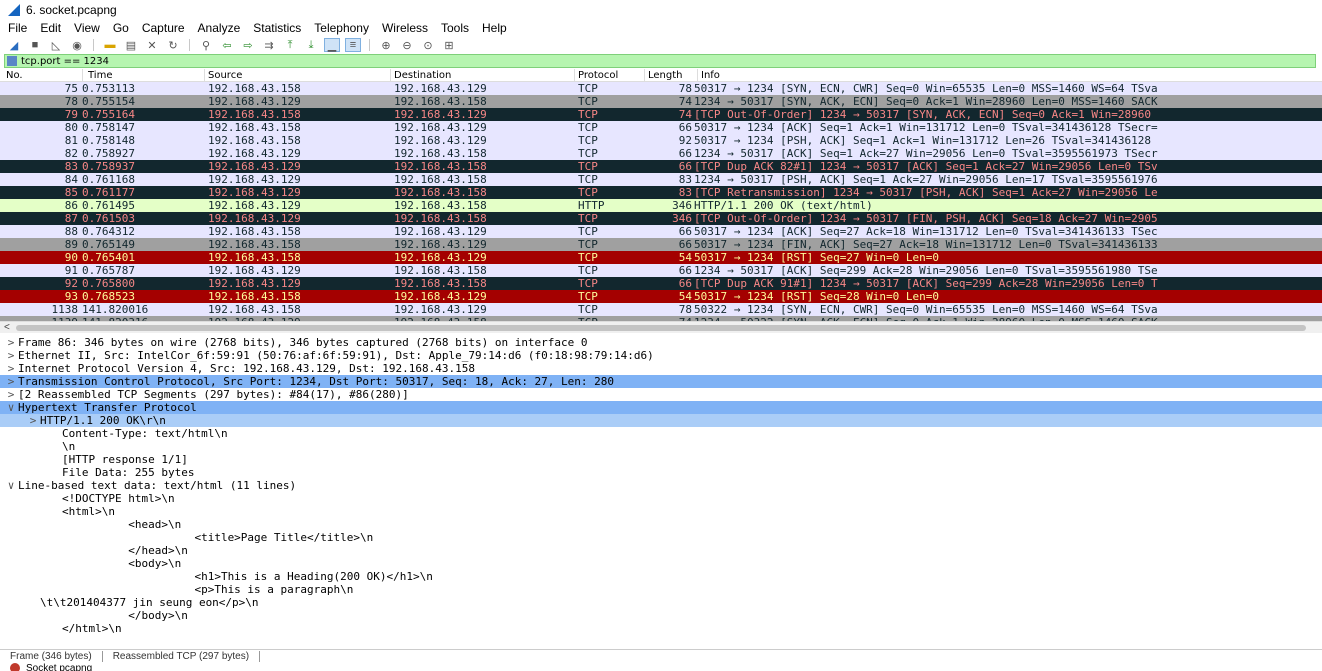  What do you see at coordinates (661, 420) in the screenshot?
I see `detail-tree-item: > HTTP/1.1 200 OK\r\n` at bounding box center [661, 420].